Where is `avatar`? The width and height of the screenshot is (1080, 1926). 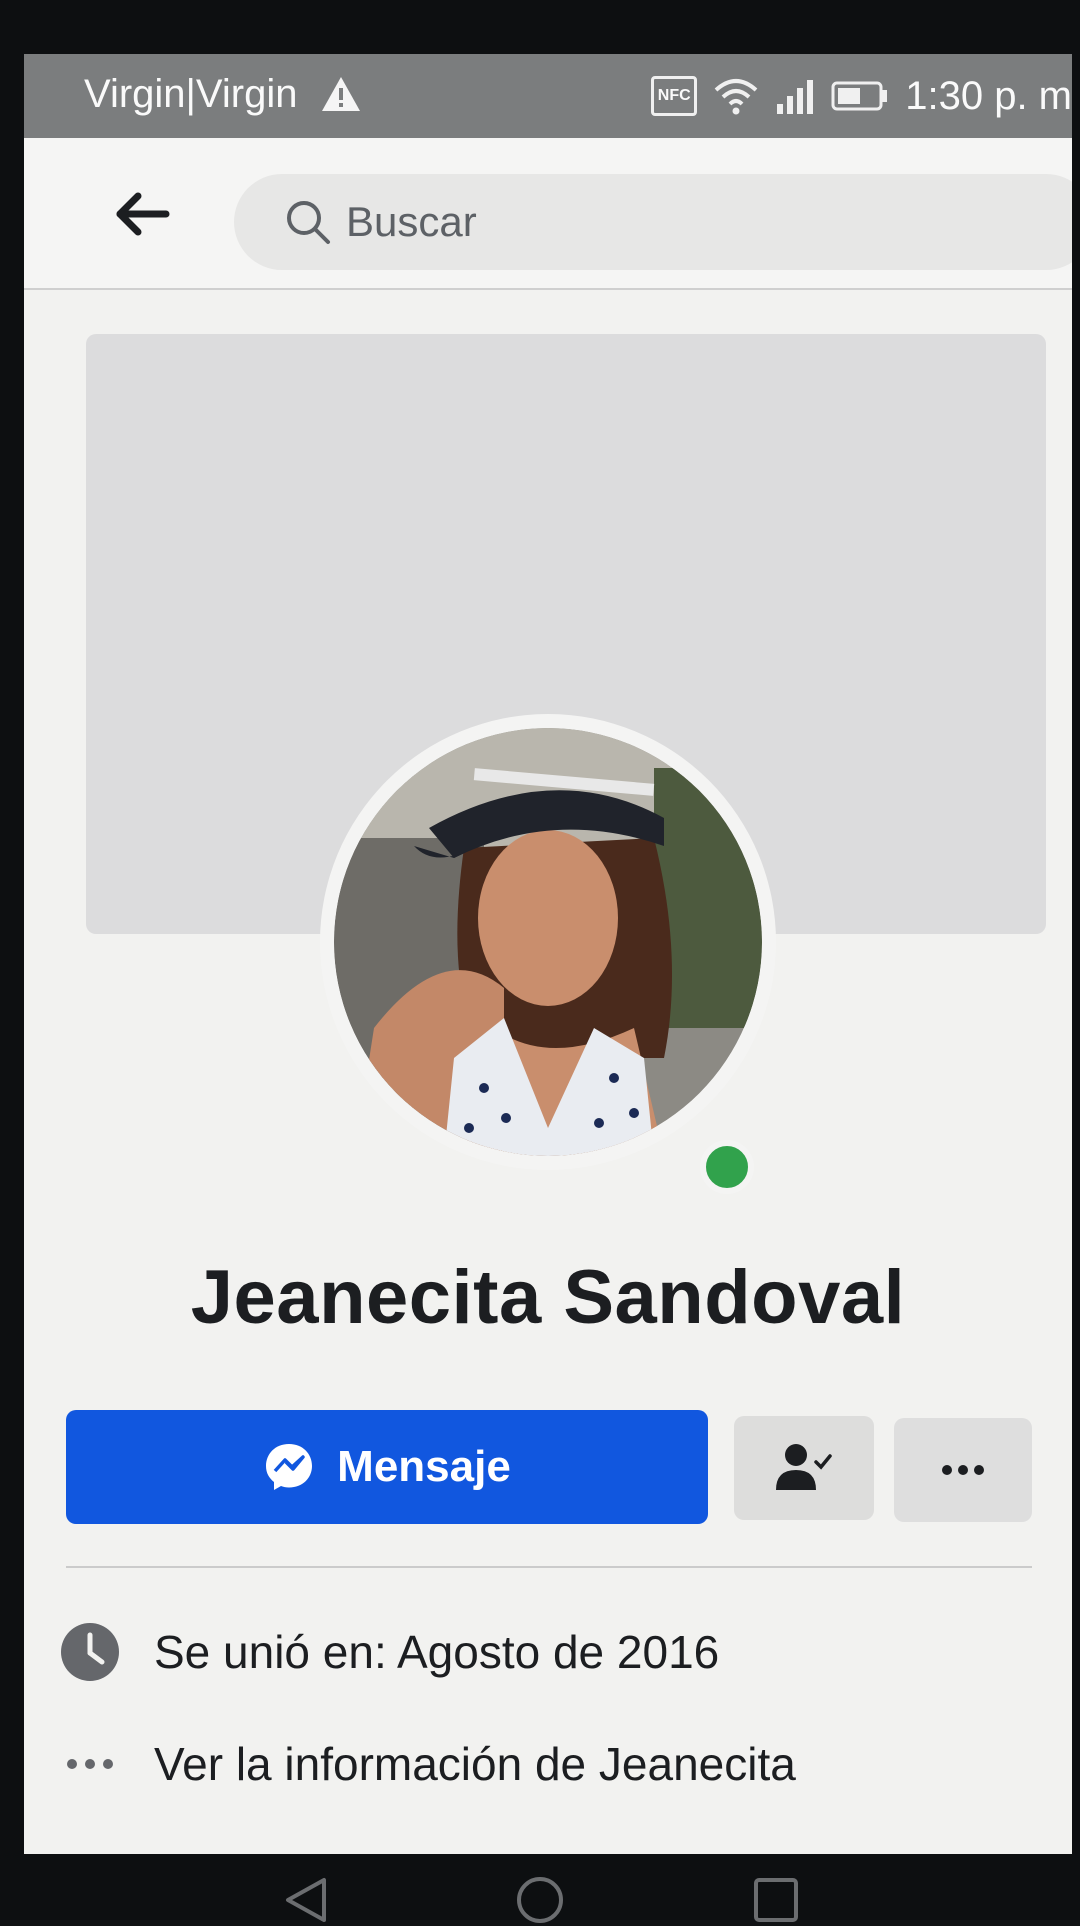 avatar is located at coordinates (548, 942).